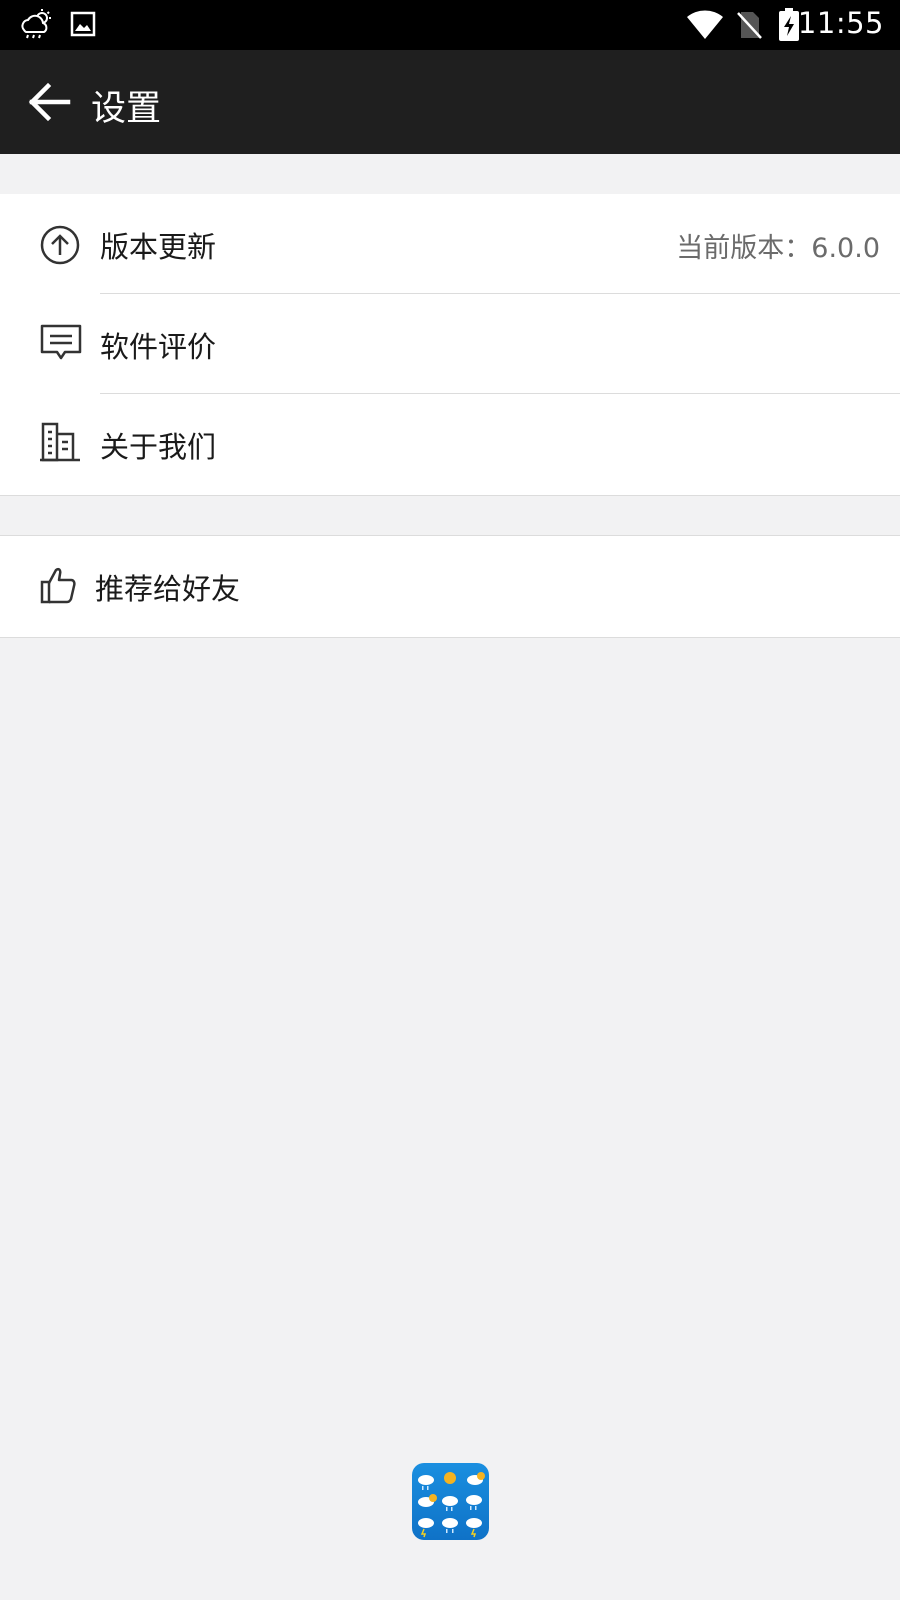 This screenshot has width=900, height=1600. What do you see at coordinates (450, 25) in the screenshot?
I see `status-bar: 11:55` at bounding box center [450, 25].